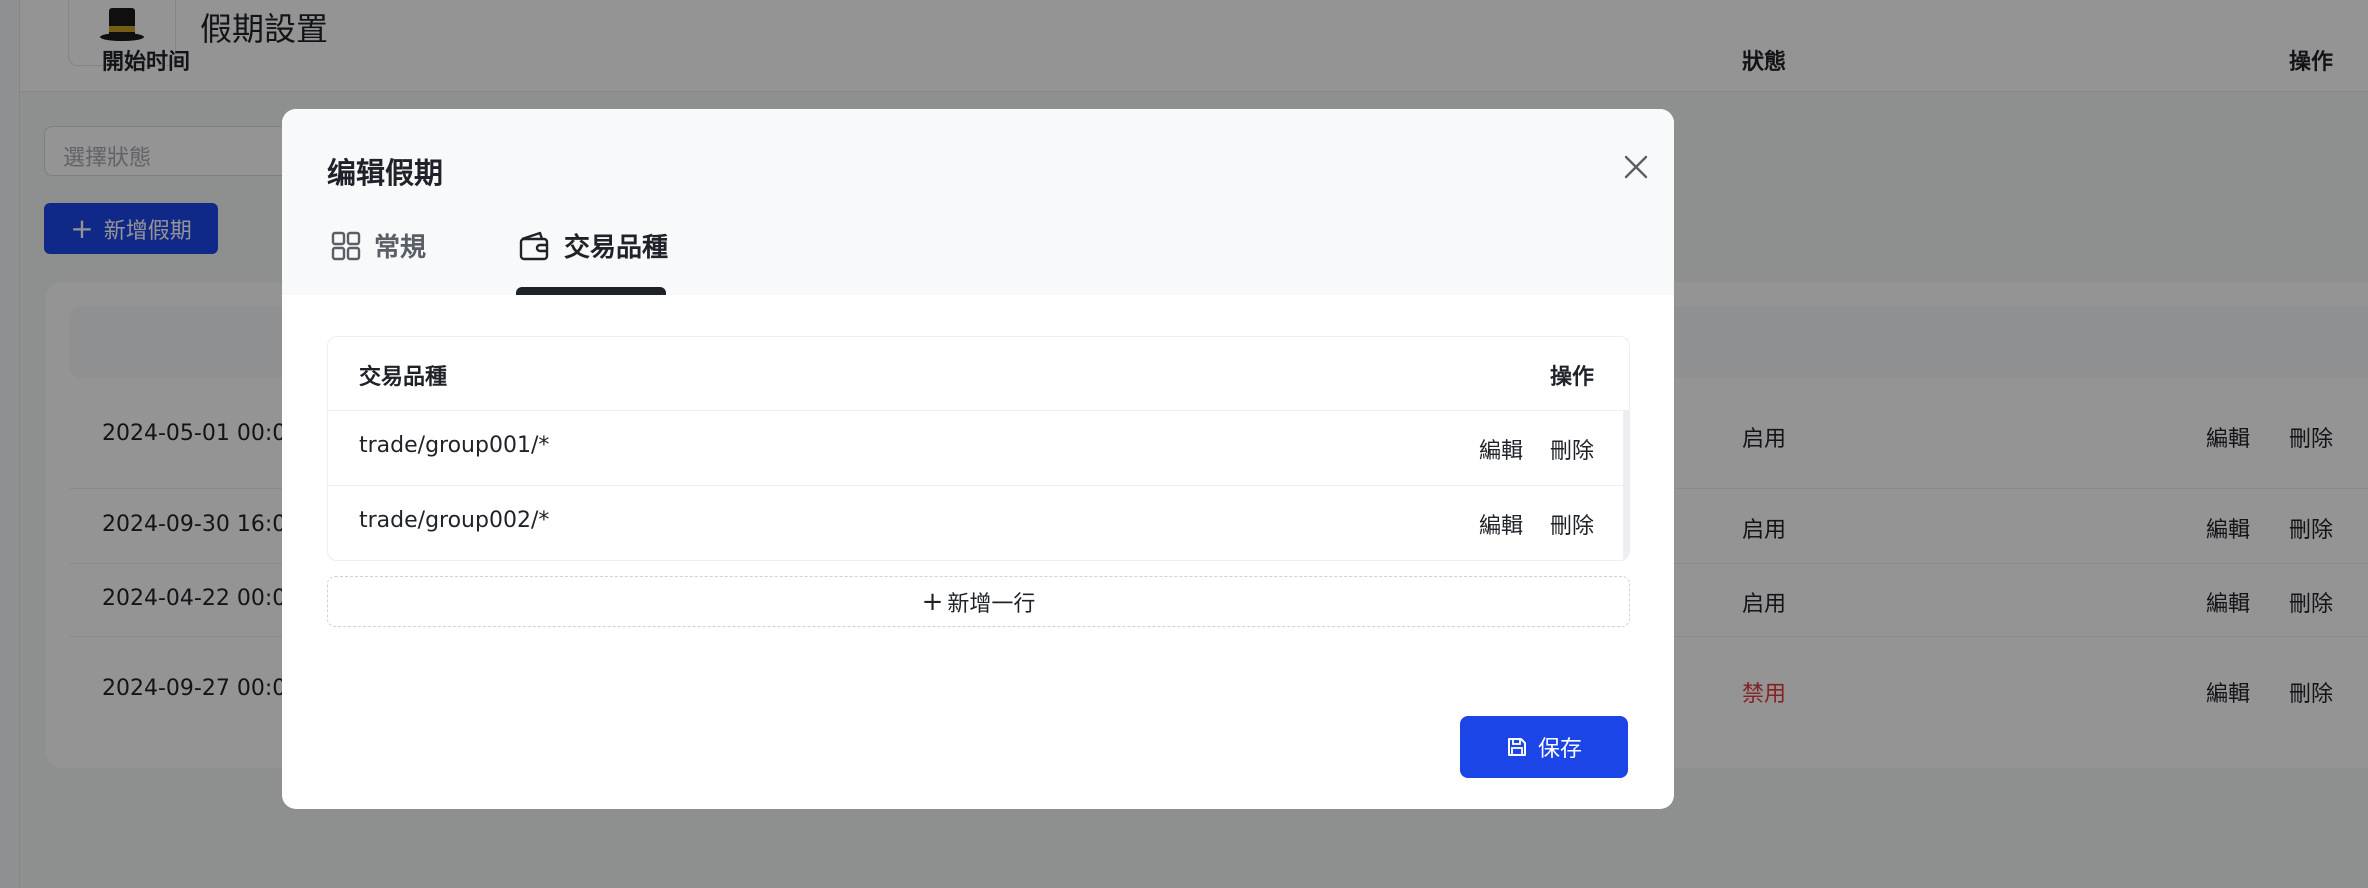  I want to click on tab-trading-symbols-label: 交易品種, so click(616, 248).